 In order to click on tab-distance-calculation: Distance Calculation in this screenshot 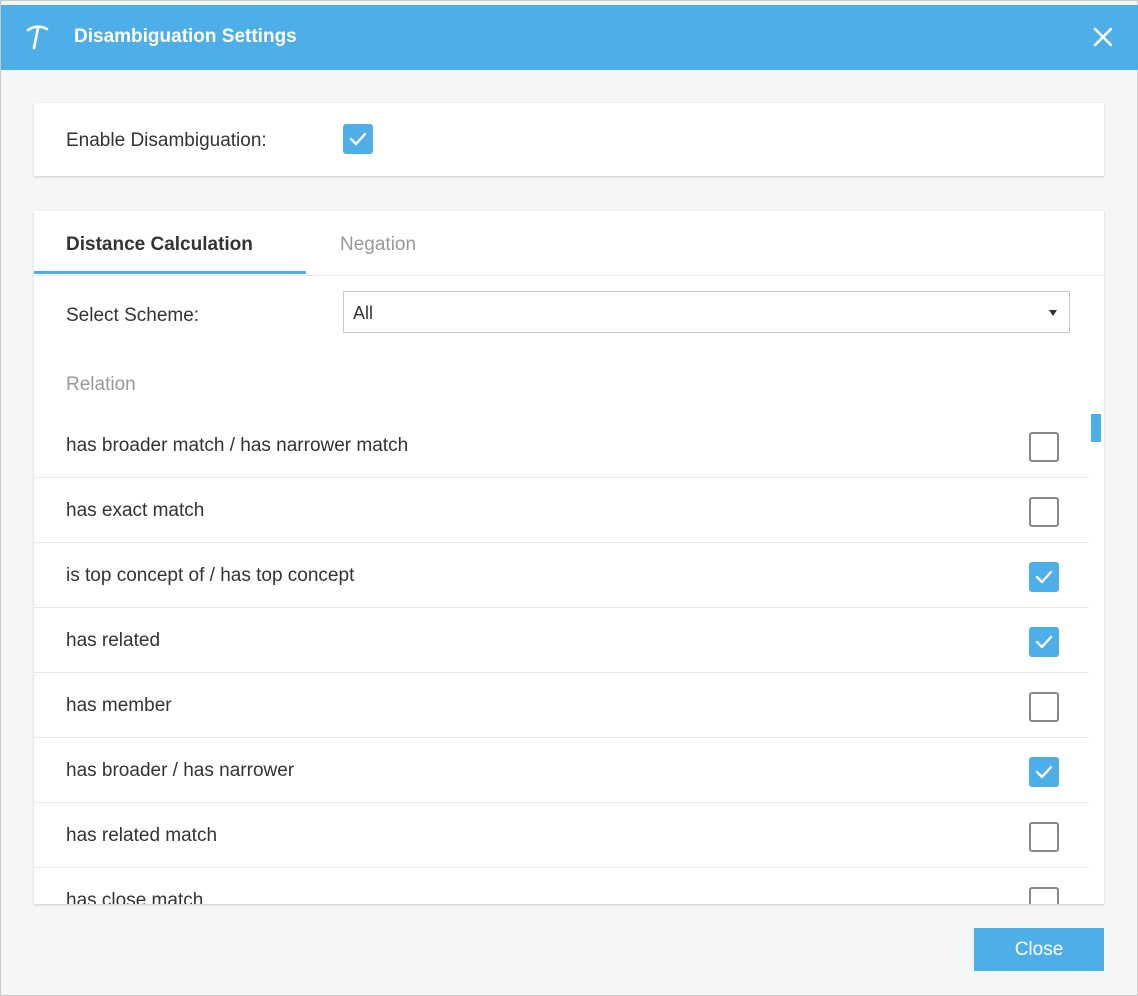, I will do `click(159, 245)`.